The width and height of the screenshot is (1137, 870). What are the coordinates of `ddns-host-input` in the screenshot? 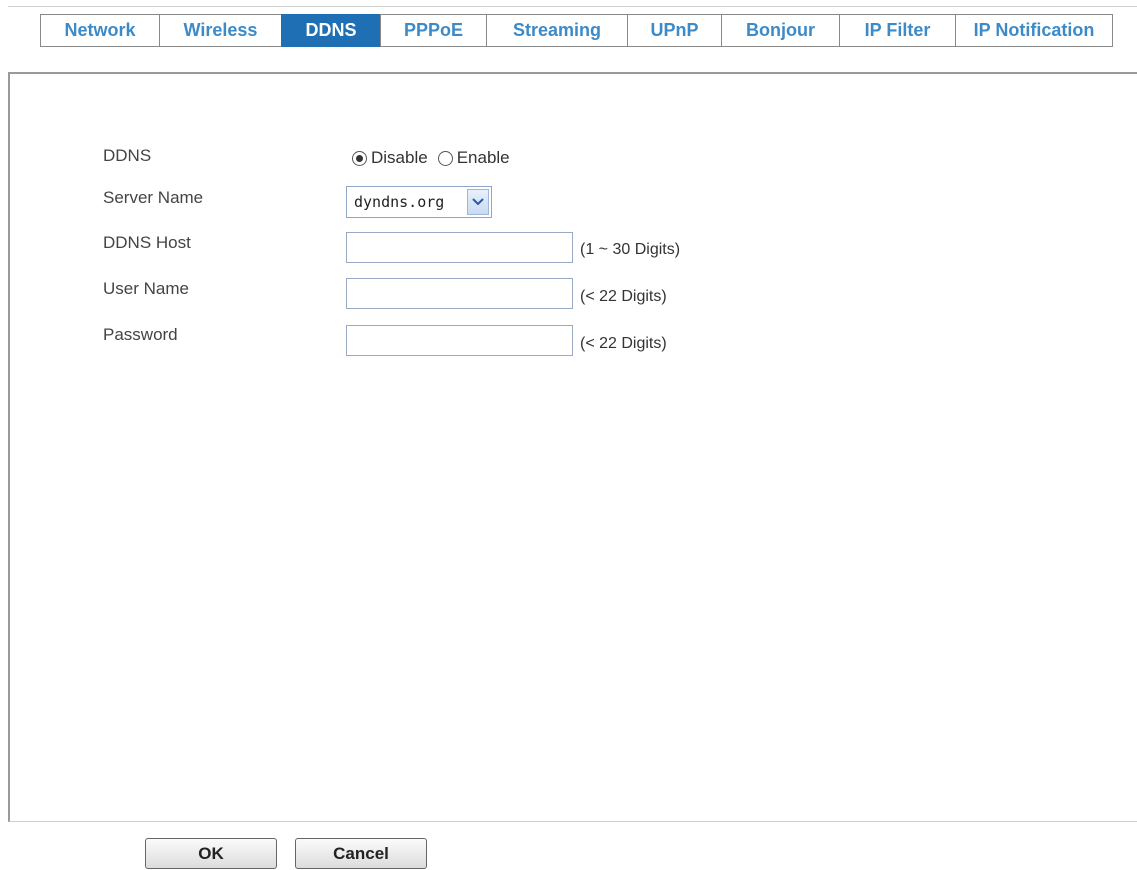 It's located at (459, 247).